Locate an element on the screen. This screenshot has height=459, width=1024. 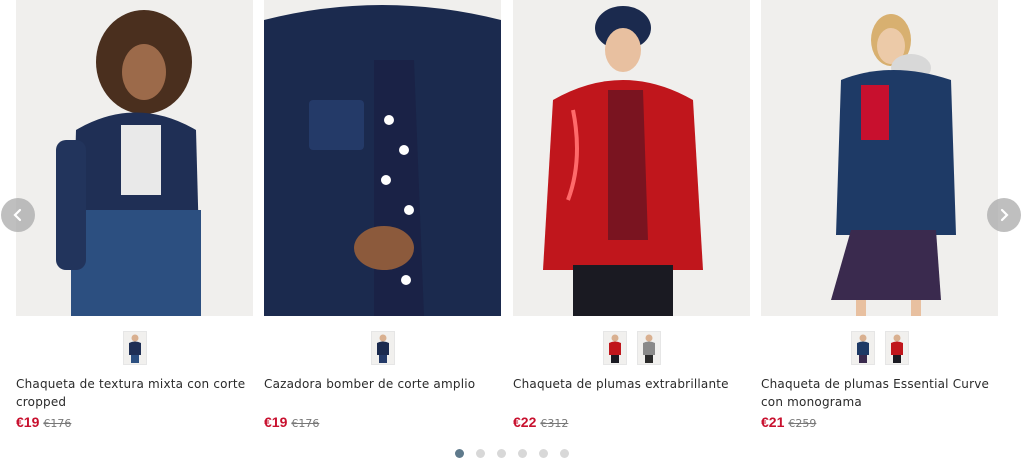
original-price: €259 is located at coordinates (802, 423).